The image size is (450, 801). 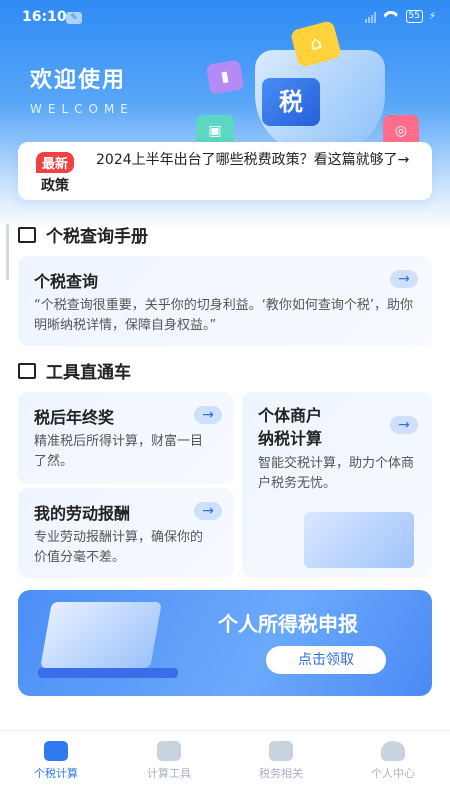 I want to click on calculator-icon, so click(x=169, y=751).